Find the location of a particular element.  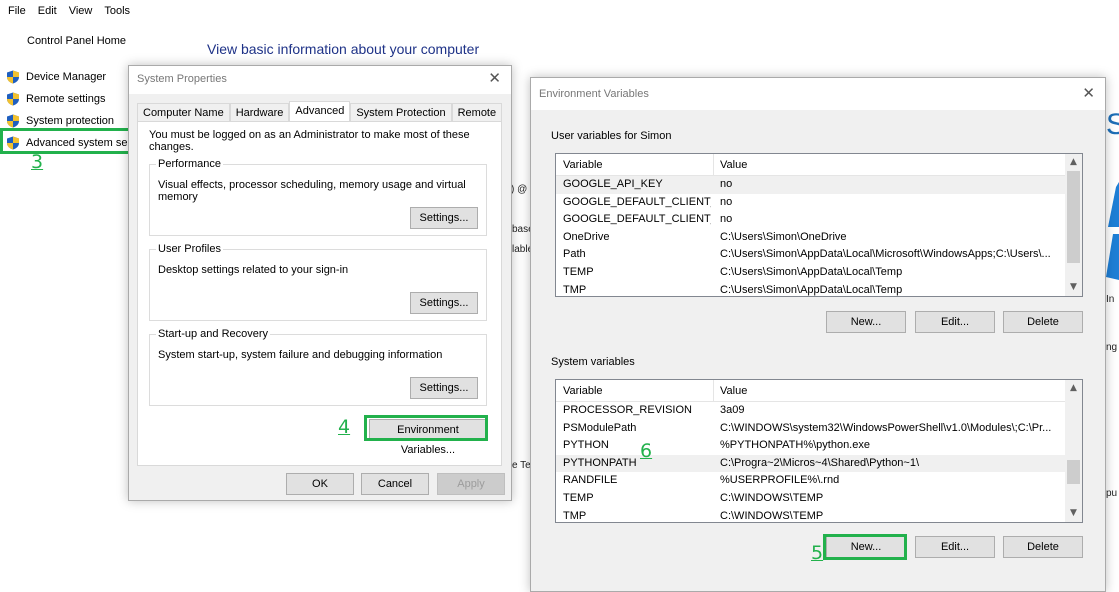

system-properties-titlebar: System Properties ✕ is located at coordinates (320, 80).